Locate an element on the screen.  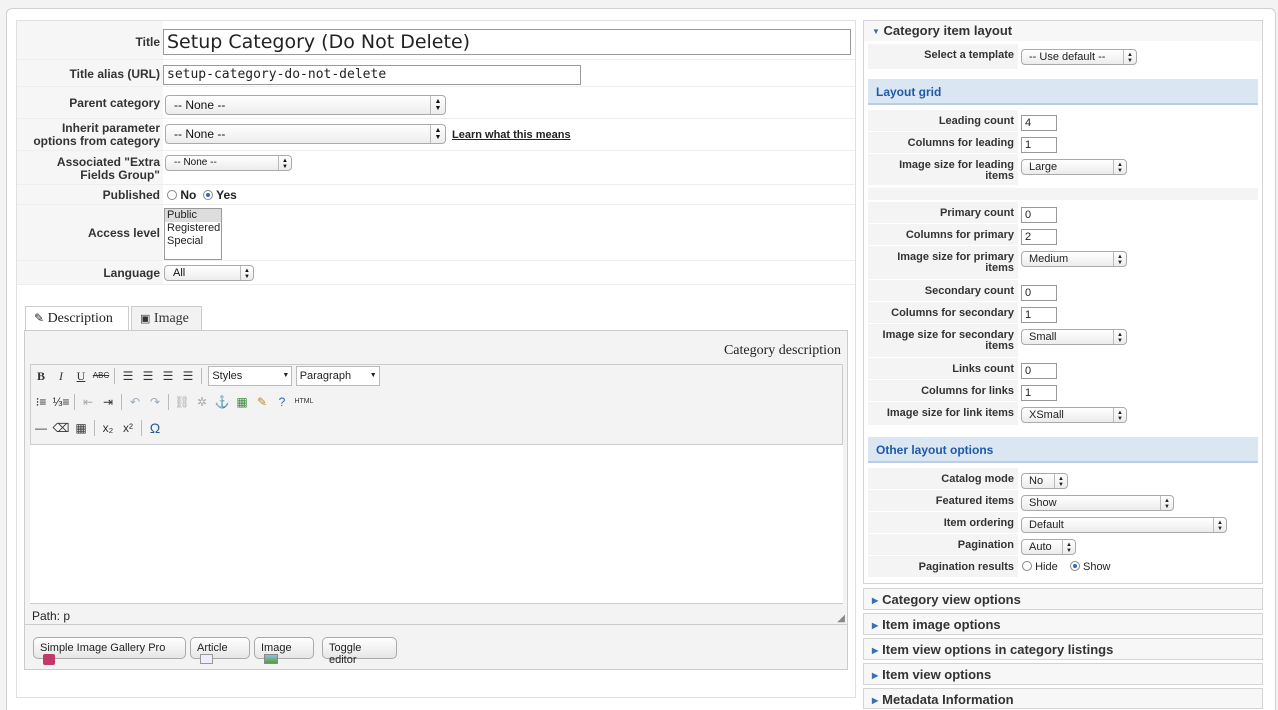
cleanup-icon: ✎ is located at coordinates (262, 402).